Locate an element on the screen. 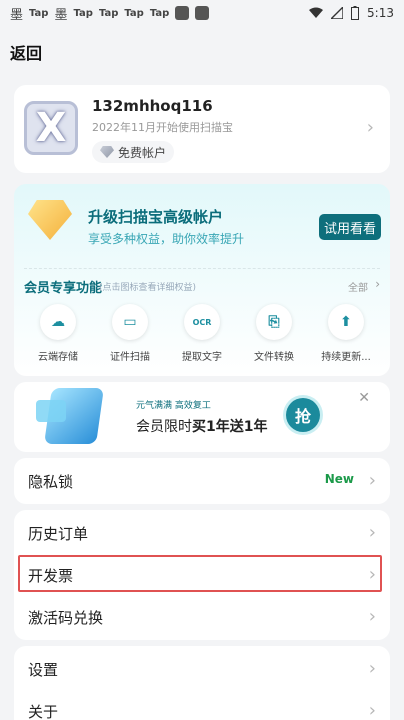 Image resolution: width=404 pixels, height=720 pixels. menu-item-about: 关于 › is located at coordinates (202, 704).